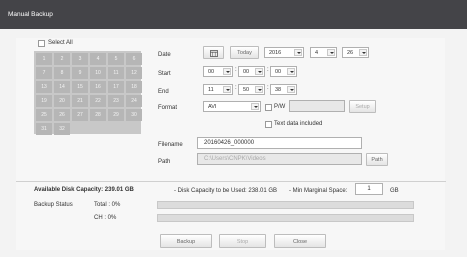 Image resolution: width=467 pixels, height=257 pixels. Describe the element at coordinates (44, 59) in the screenshot. I see `calendar-day-cell: 1` at that location.